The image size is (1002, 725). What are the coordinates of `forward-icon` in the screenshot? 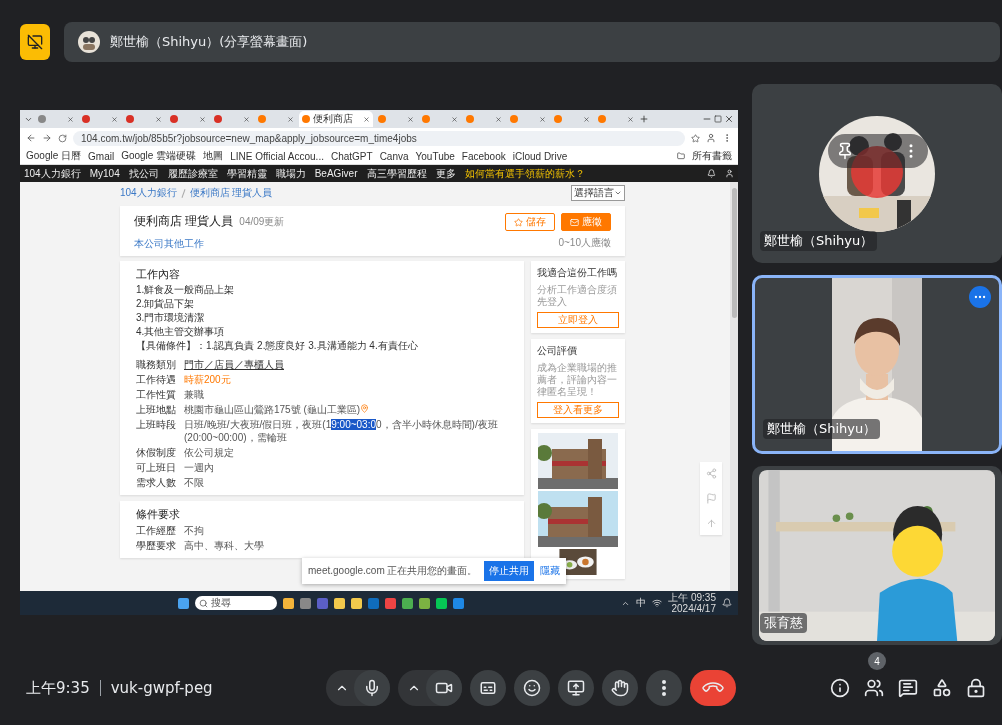 It's located at (47, 138).